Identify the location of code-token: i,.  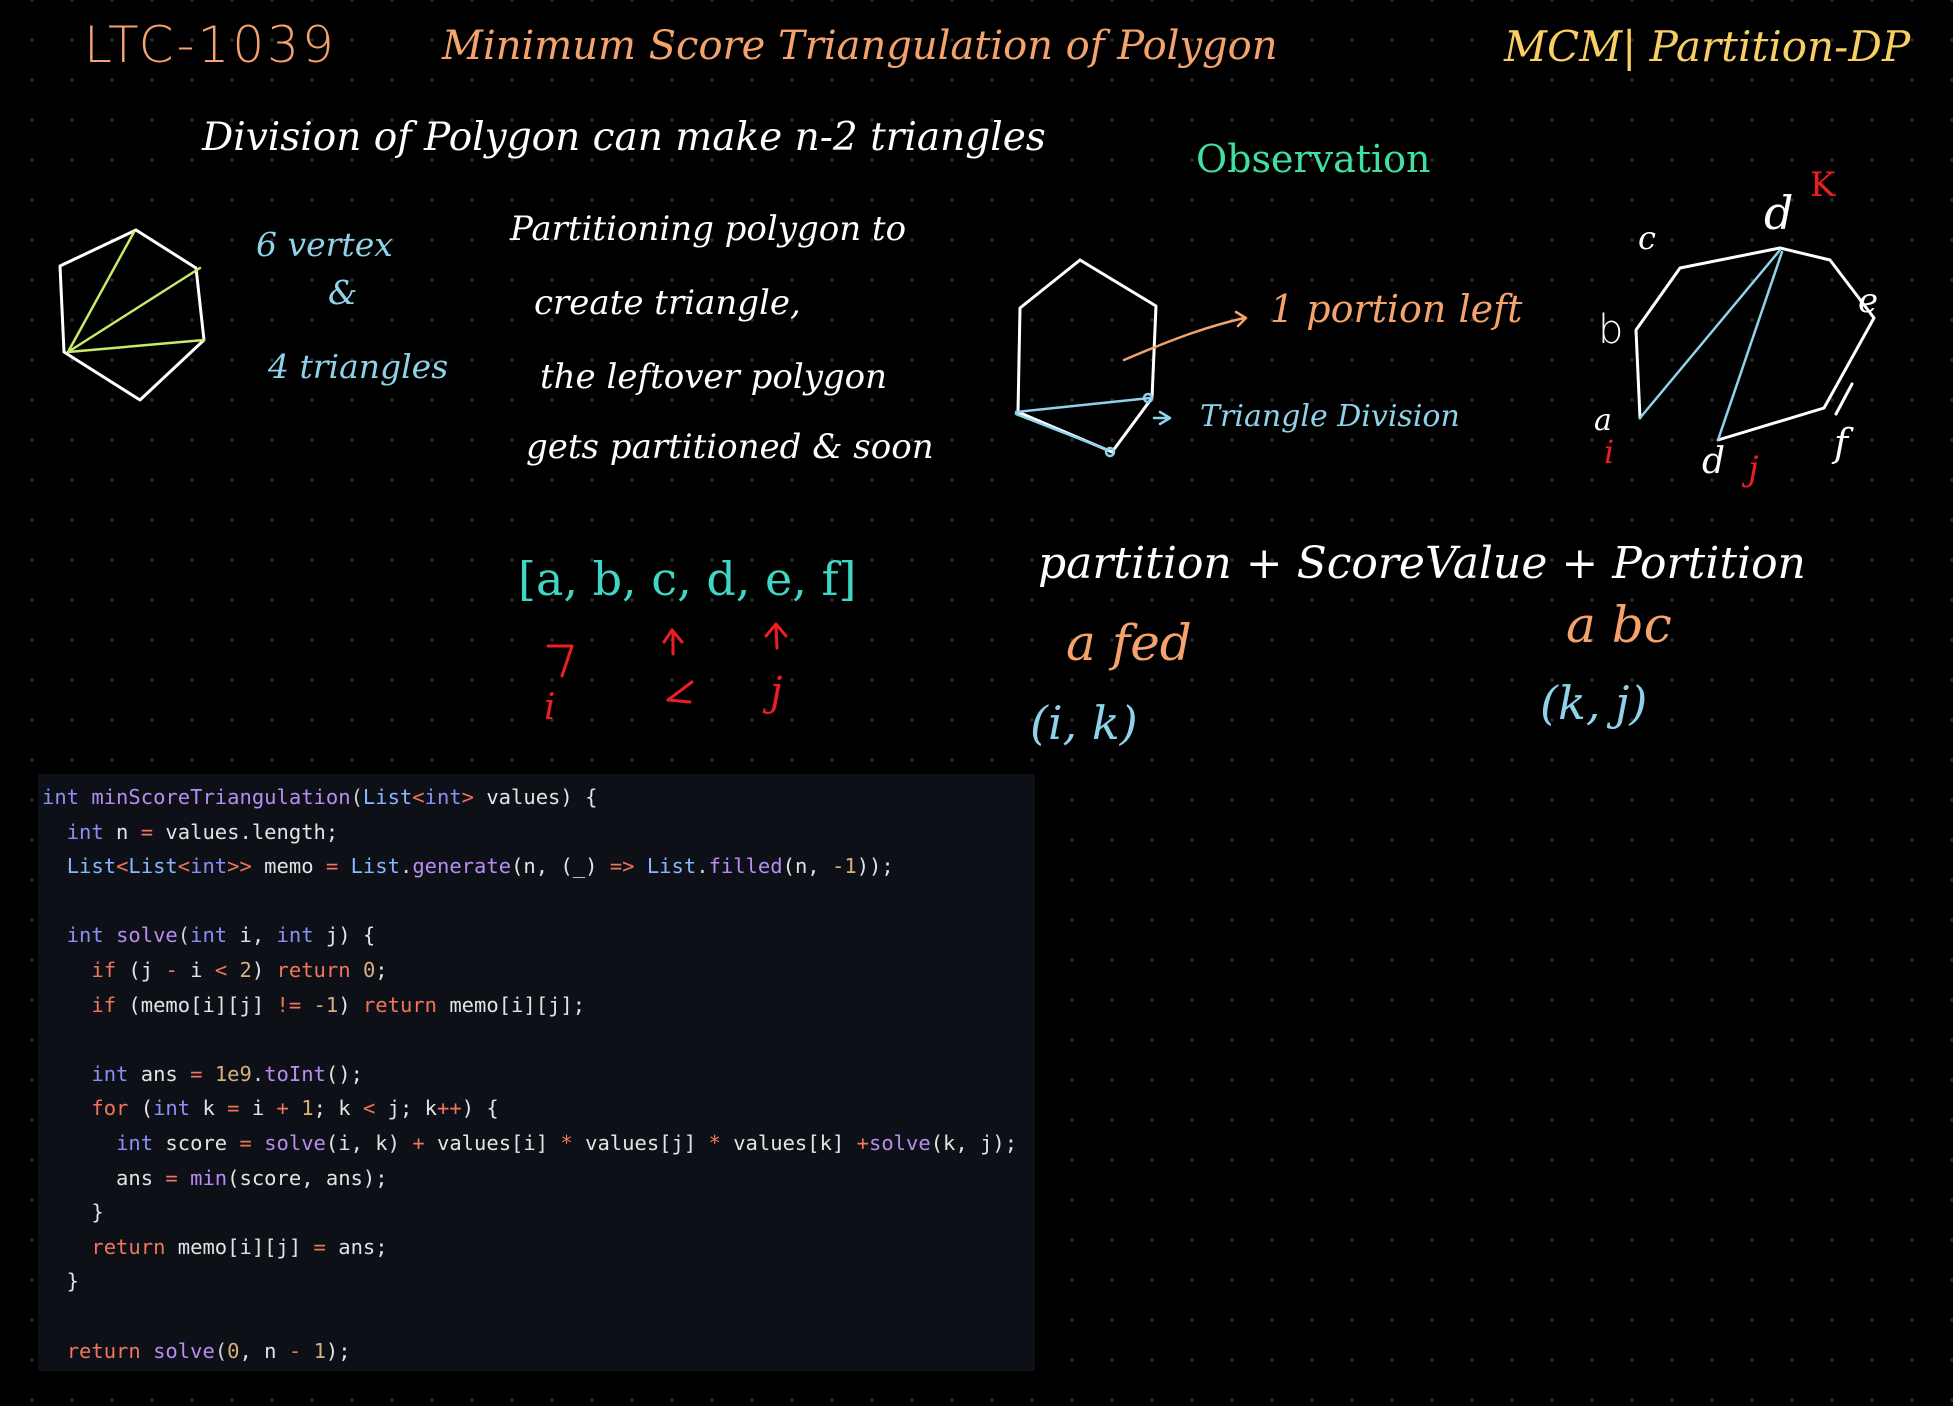
(252, 935).